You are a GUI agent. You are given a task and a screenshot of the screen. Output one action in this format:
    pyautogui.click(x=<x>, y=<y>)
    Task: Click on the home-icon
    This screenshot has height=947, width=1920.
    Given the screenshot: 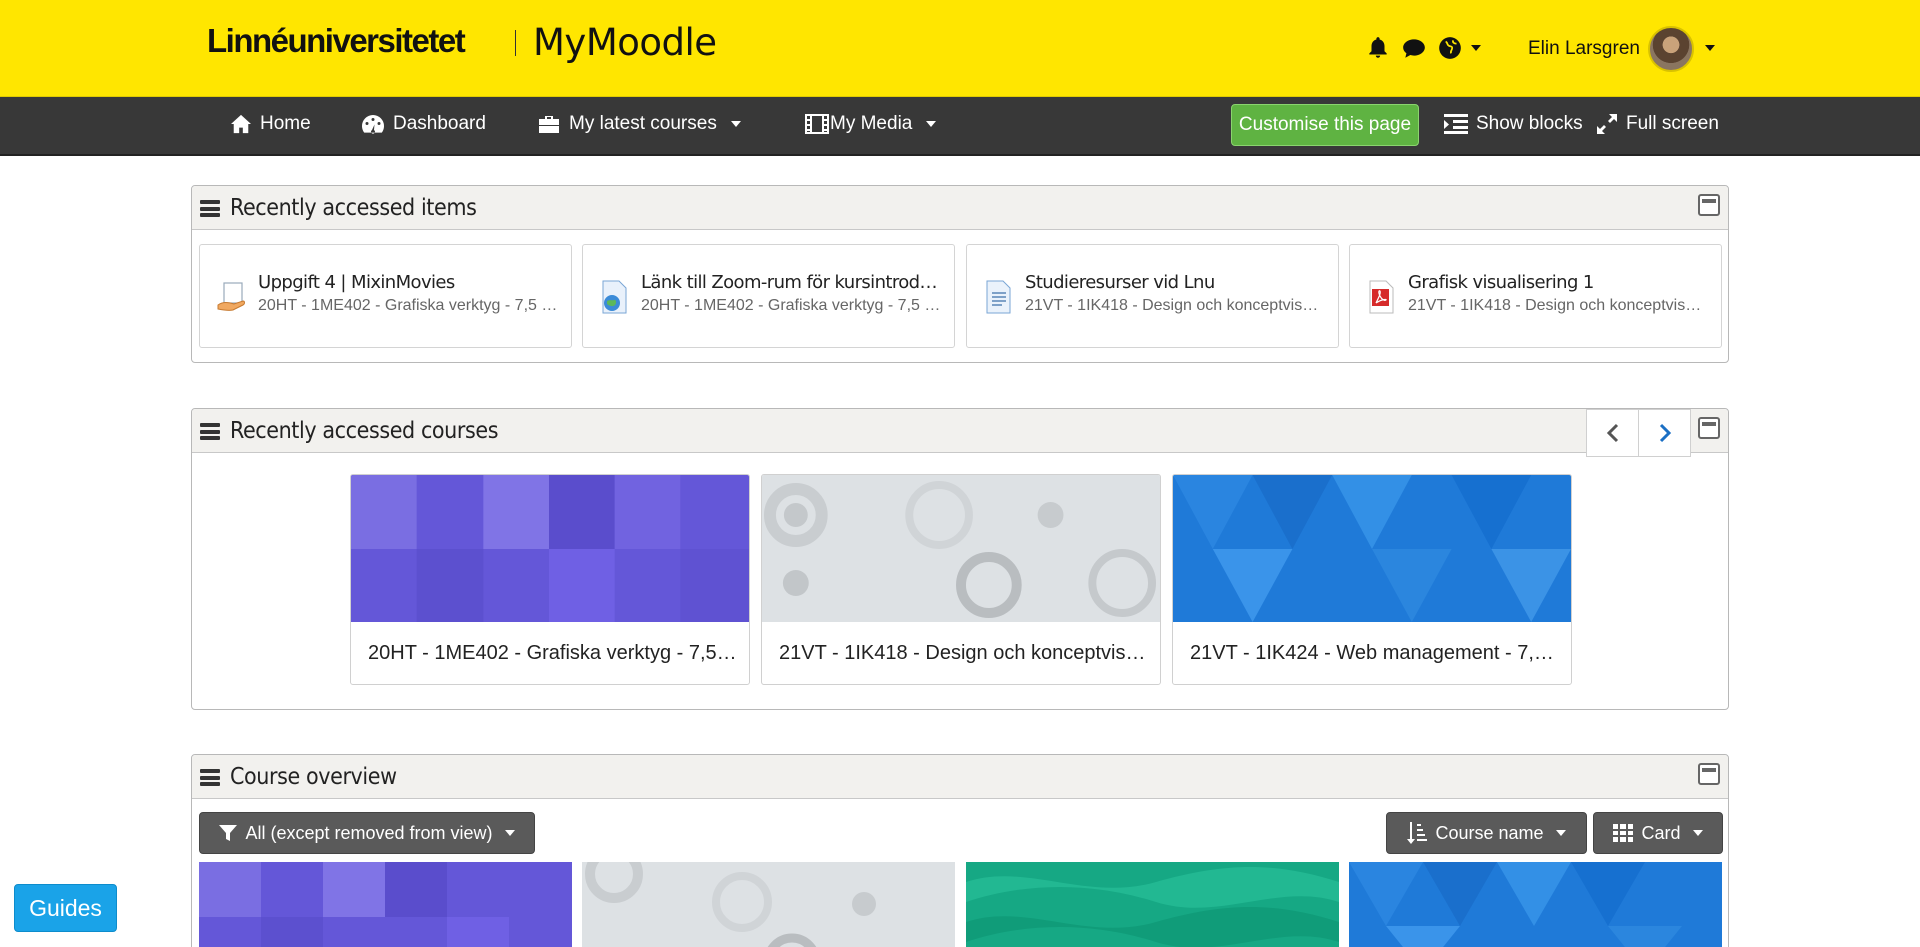 What is the action you would take?
    pyautogui.click(x=241, y=124)
    